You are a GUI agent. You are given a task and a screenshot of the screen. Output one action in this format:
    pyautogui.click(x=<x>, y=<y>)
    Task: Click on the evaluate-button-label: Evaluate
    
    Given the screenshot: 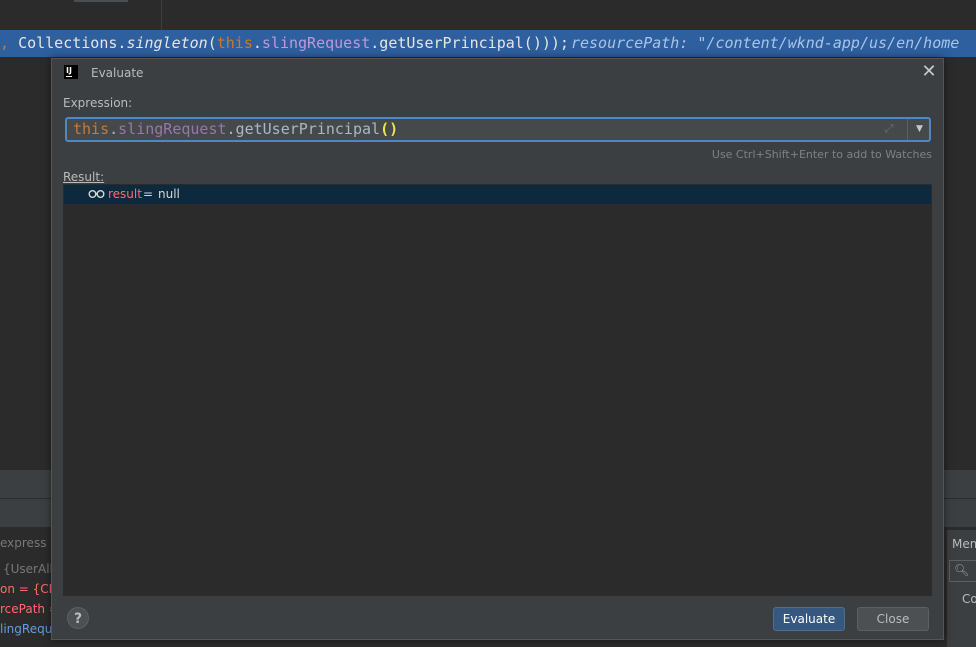 What is the action you would take?
    pyautogui.click(x=809, y=619)
    